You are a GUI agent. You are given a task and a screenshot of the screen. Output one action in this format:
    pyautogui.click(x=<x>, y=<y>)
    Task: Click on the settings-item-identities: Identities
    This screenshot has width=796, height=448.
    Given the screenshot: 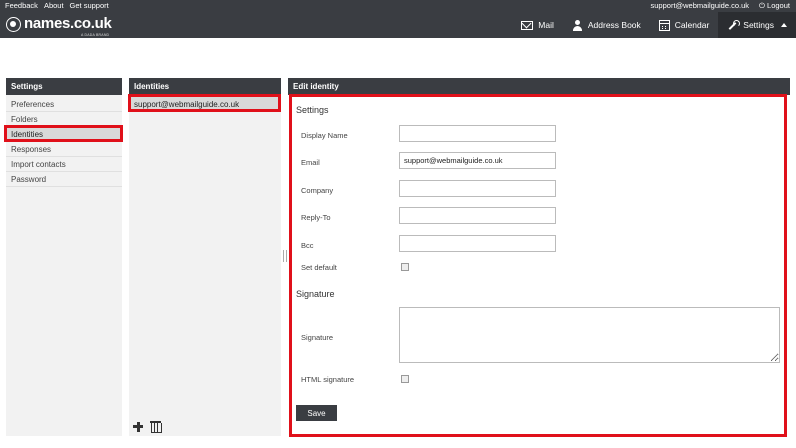 What is the action you would take?
    pyautogui.click(x=64, y=134)
    